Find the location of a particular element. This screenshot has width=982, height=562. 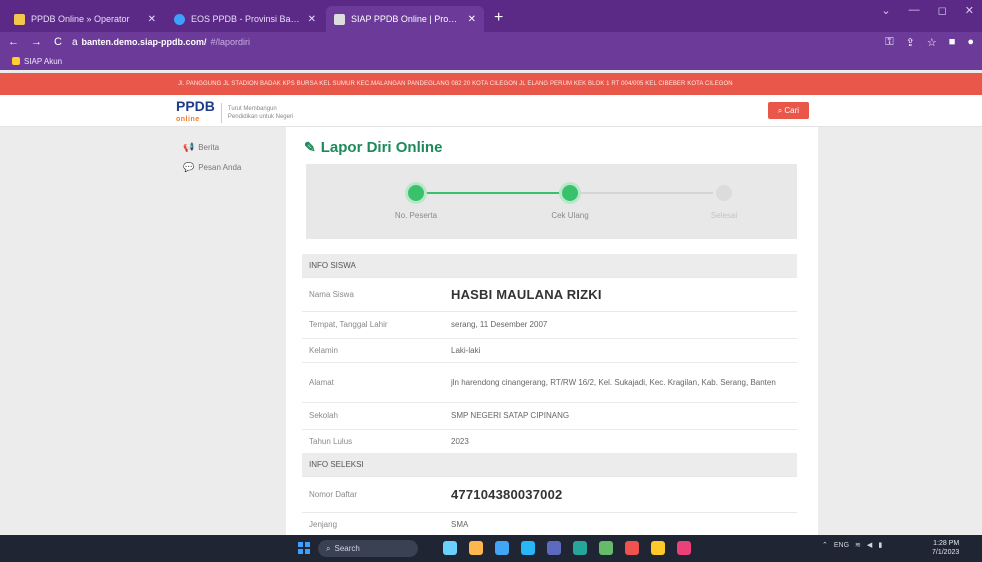

field-label-nama: Nama Siswa is located at coordinates (373, 293).